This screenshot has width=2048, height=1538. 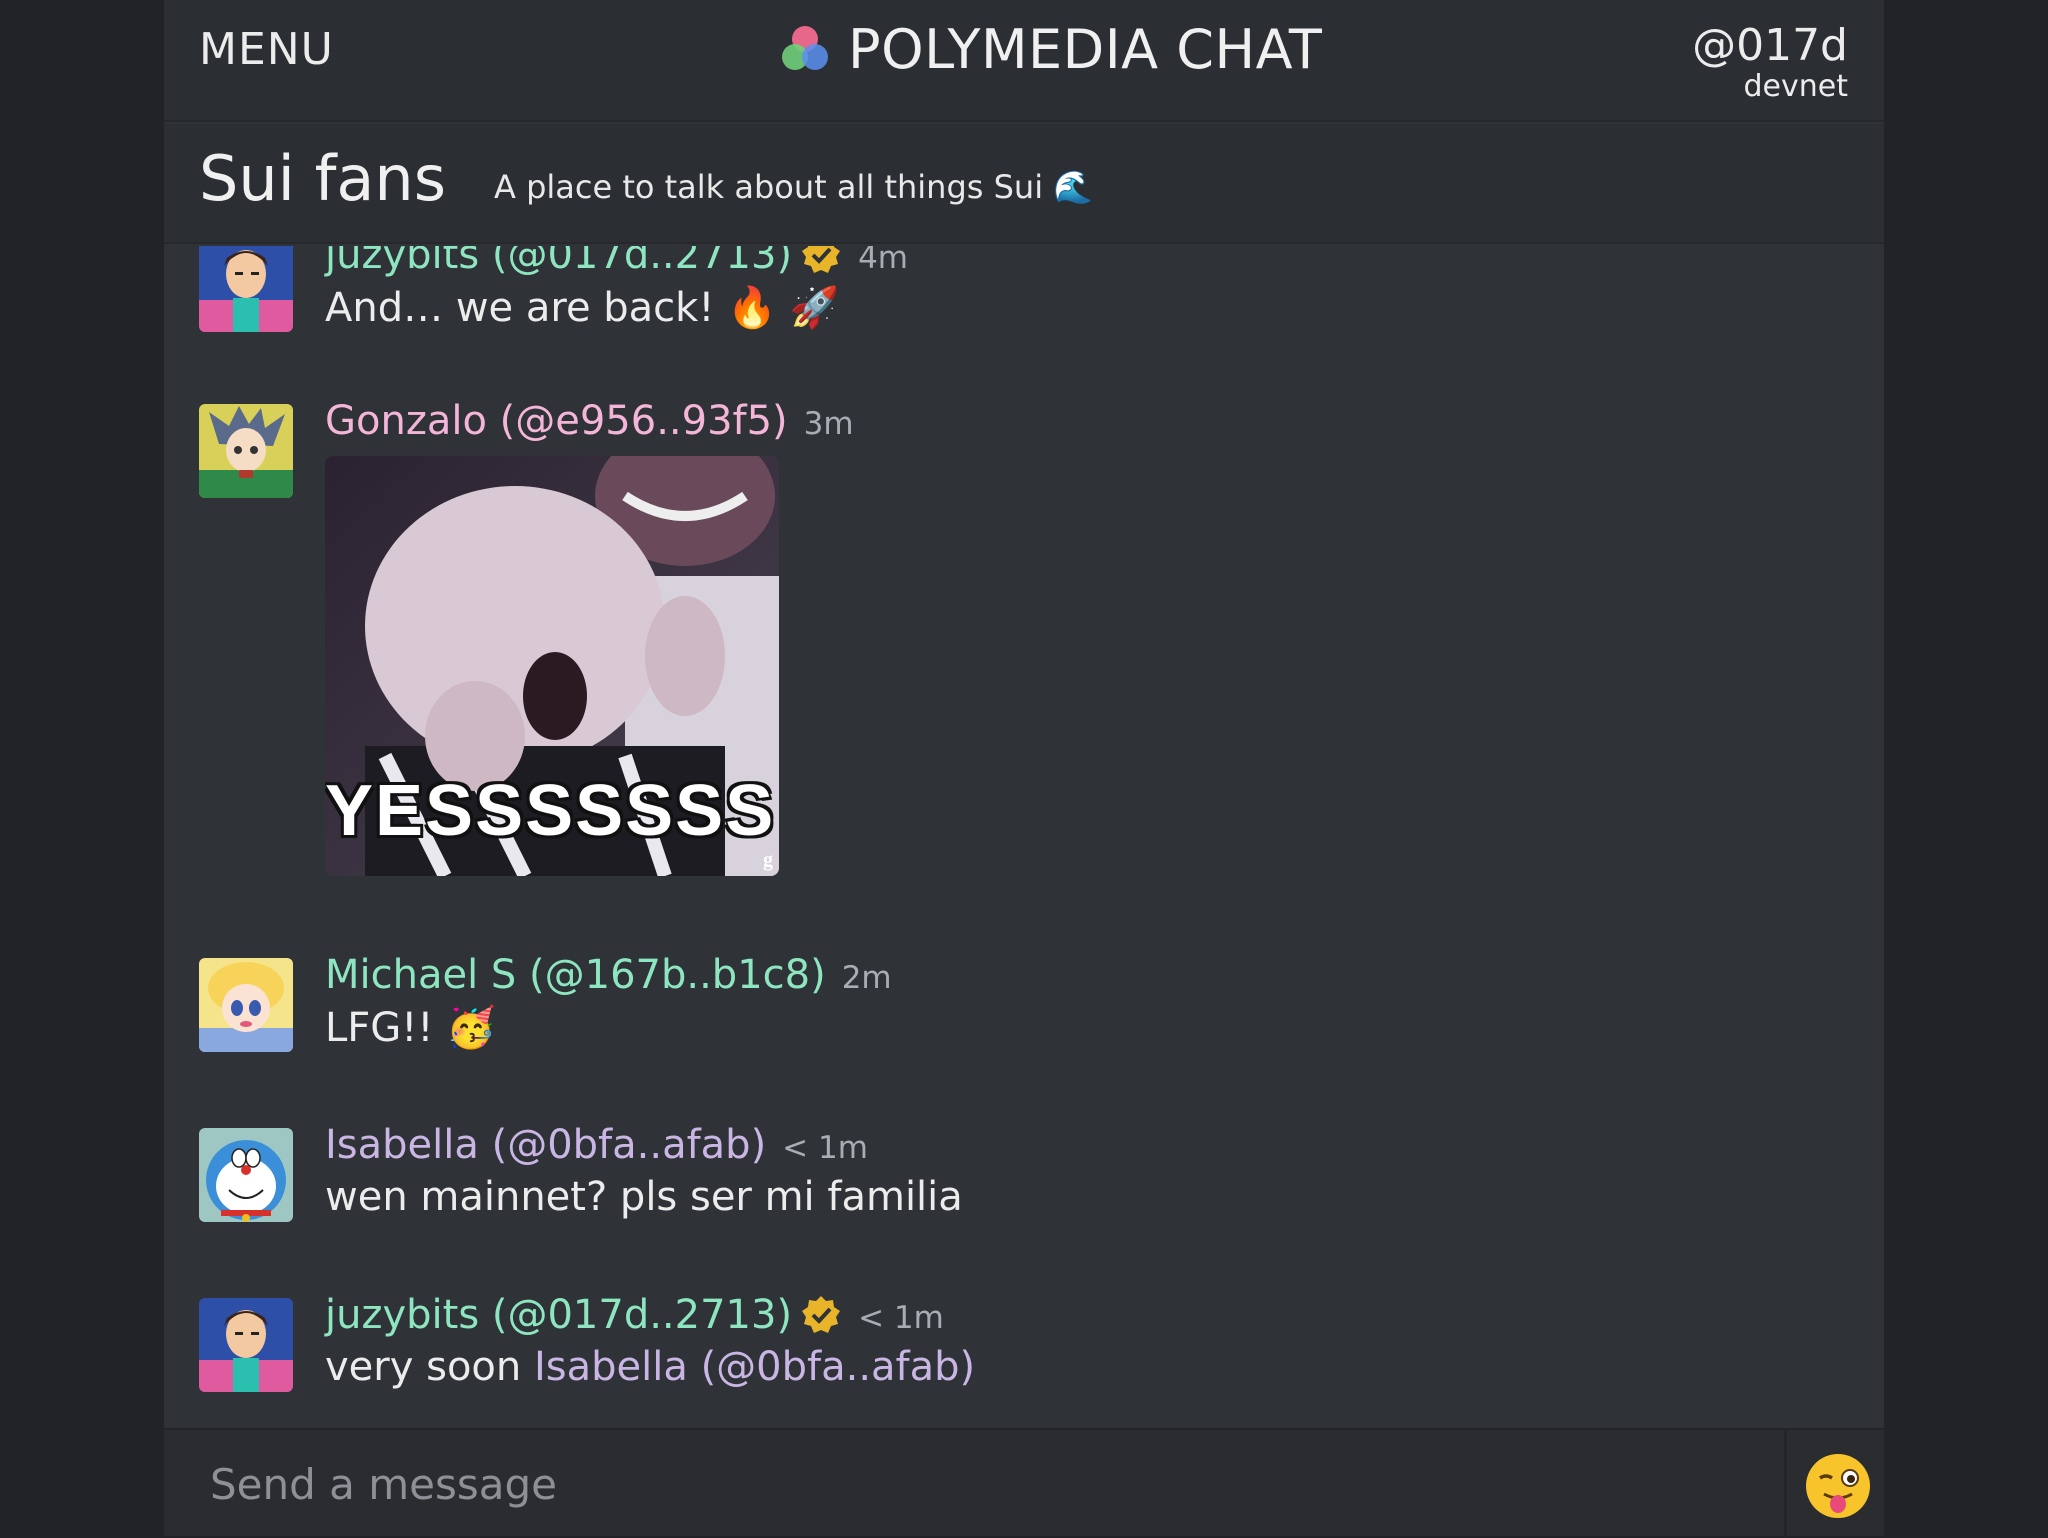 I want to click on gif-image: YESSSSSSS!! g, so click(x=552, y=666).